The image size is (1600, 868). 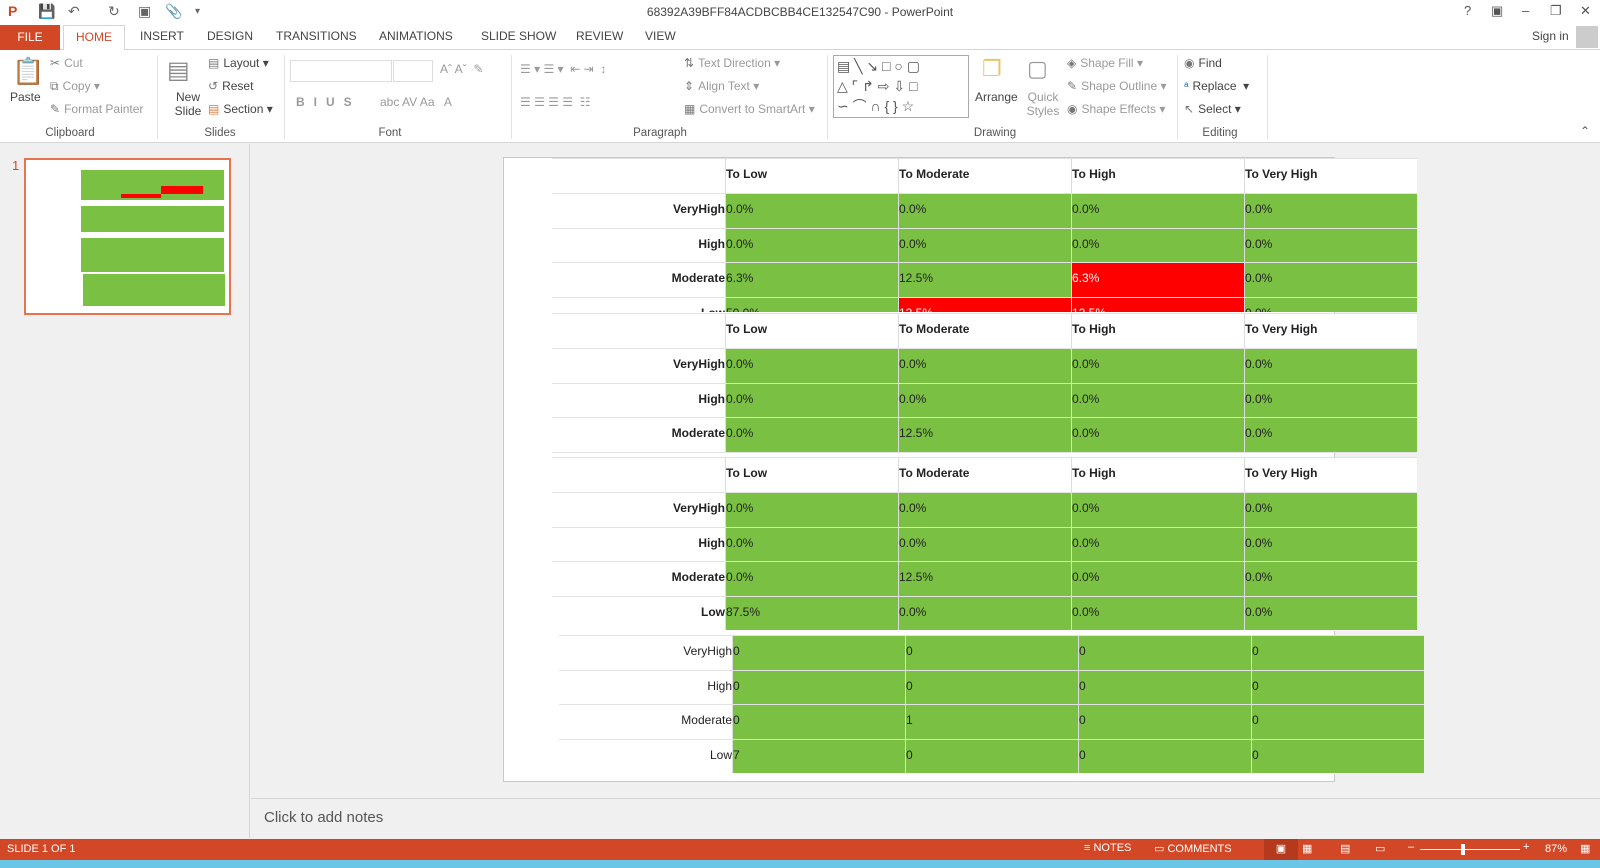 I want to click on tab-file: FILE, so click(x=30, y=37).